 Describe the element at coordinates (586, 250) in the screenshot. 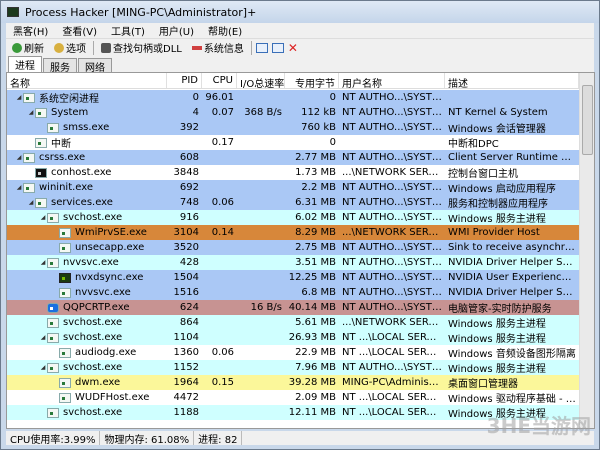

I see `vertical-scrollbar` at that location.